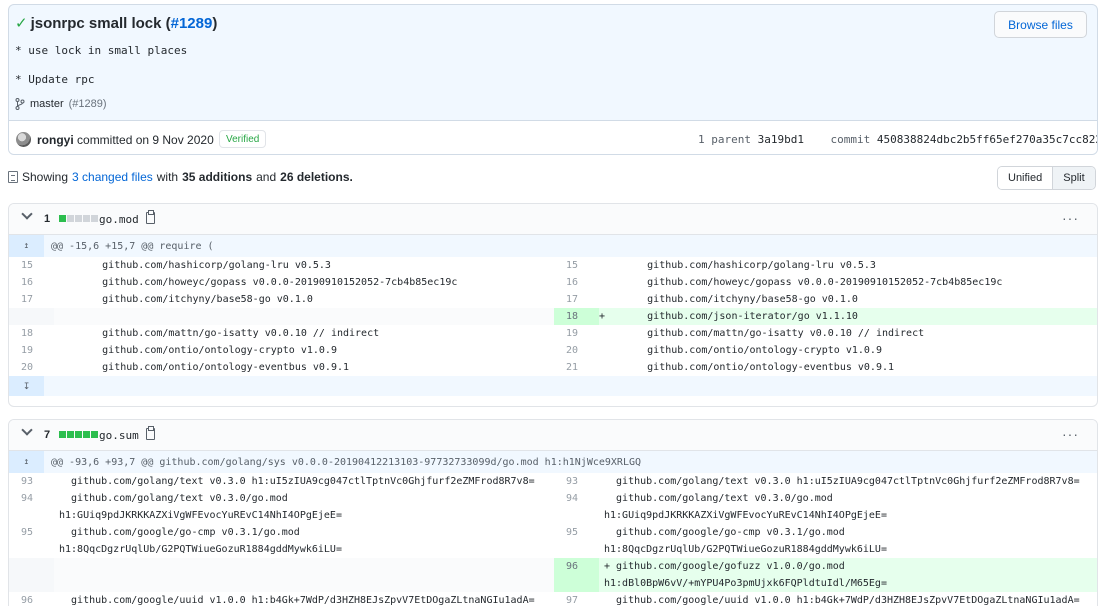 This screenshot has height=606, width=1100. What do you see at coordinates (145, 140) in the screenshot?
I see `committed-text: committed on 9 Nov 2020` at bounding box center [145, 140].